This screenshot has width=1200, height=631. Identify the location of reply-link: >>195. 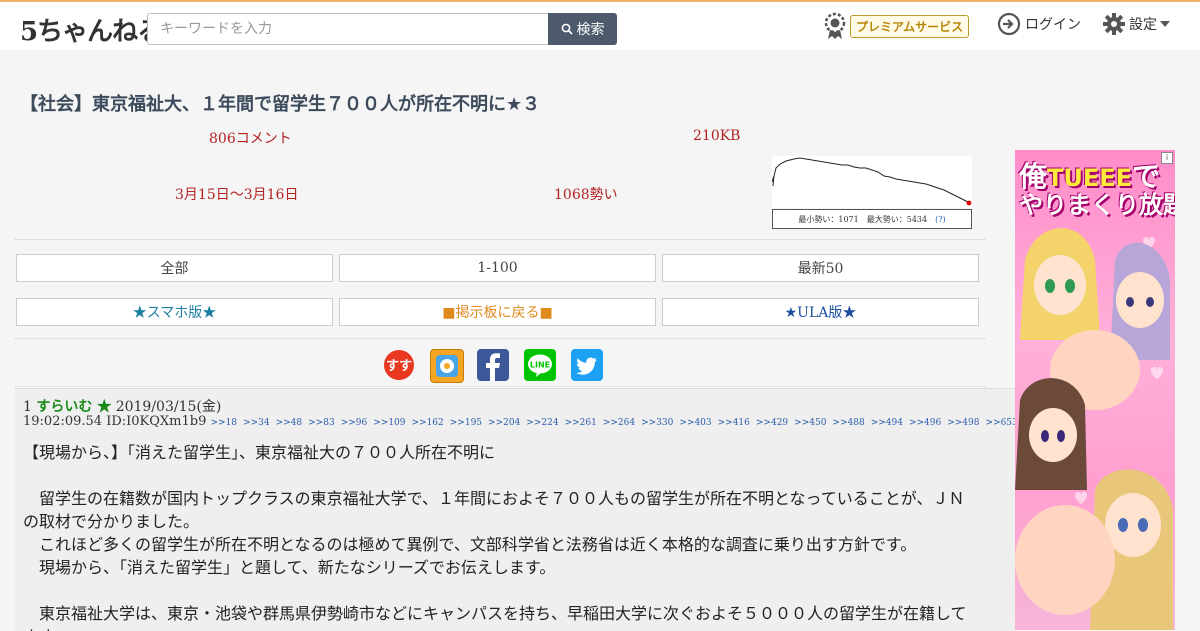
(466, 423).